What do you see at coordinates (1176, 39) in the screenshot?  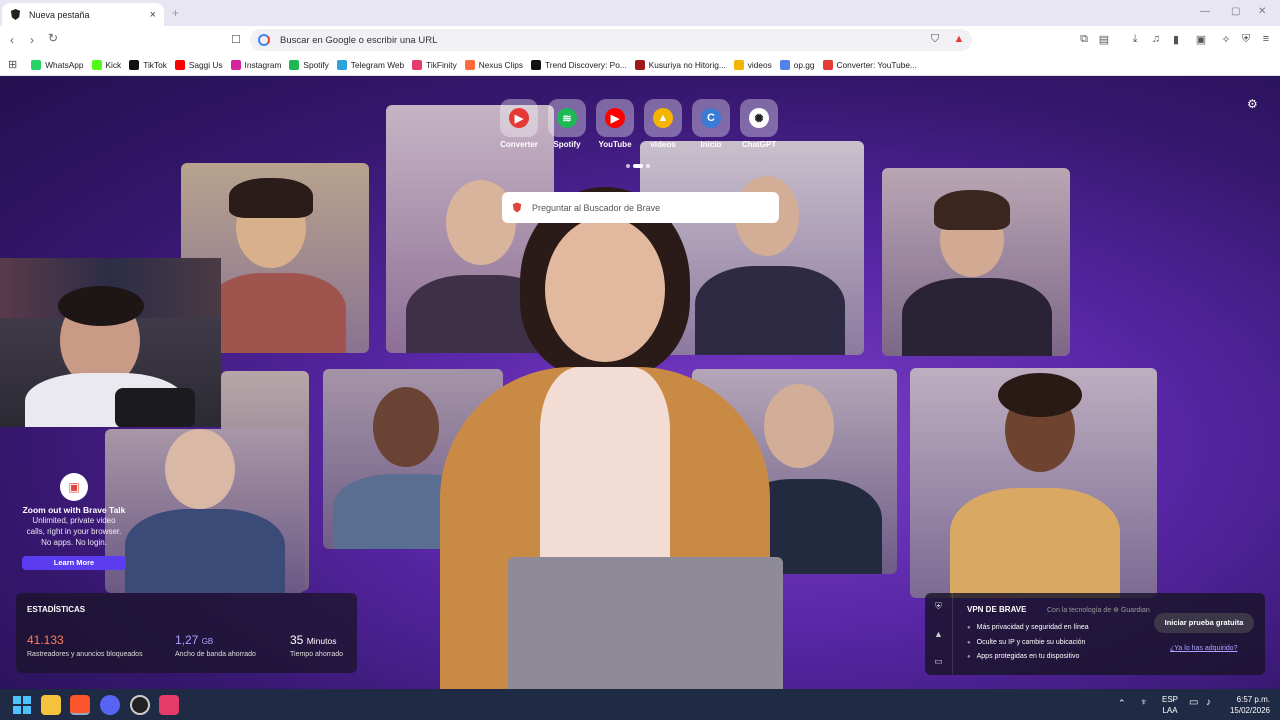 I see `sidebar-icon: ▮` at bounding box center [1176, 39].